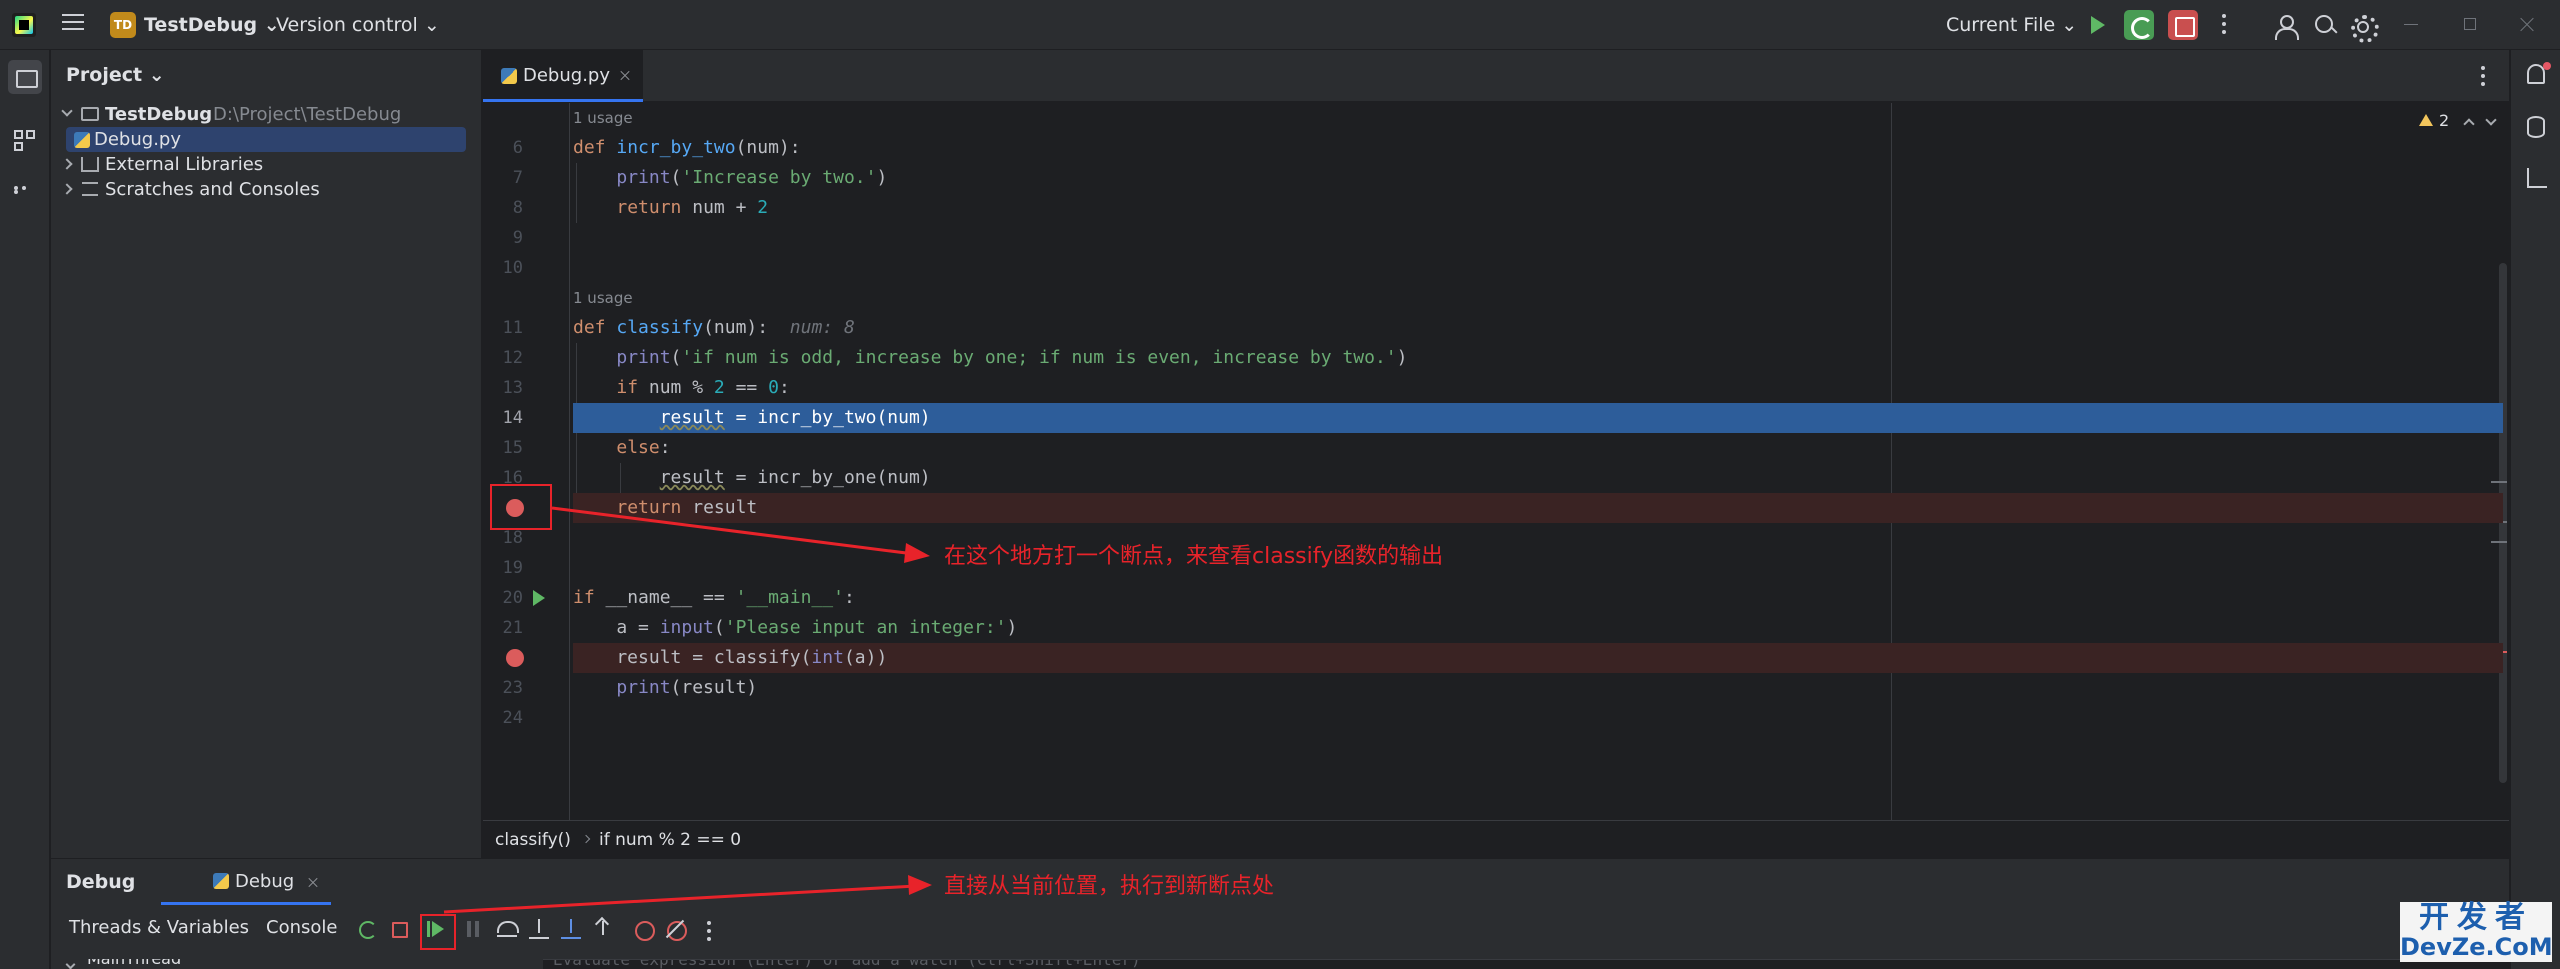  I want to click on more-tools-icon, so click(25, 190).